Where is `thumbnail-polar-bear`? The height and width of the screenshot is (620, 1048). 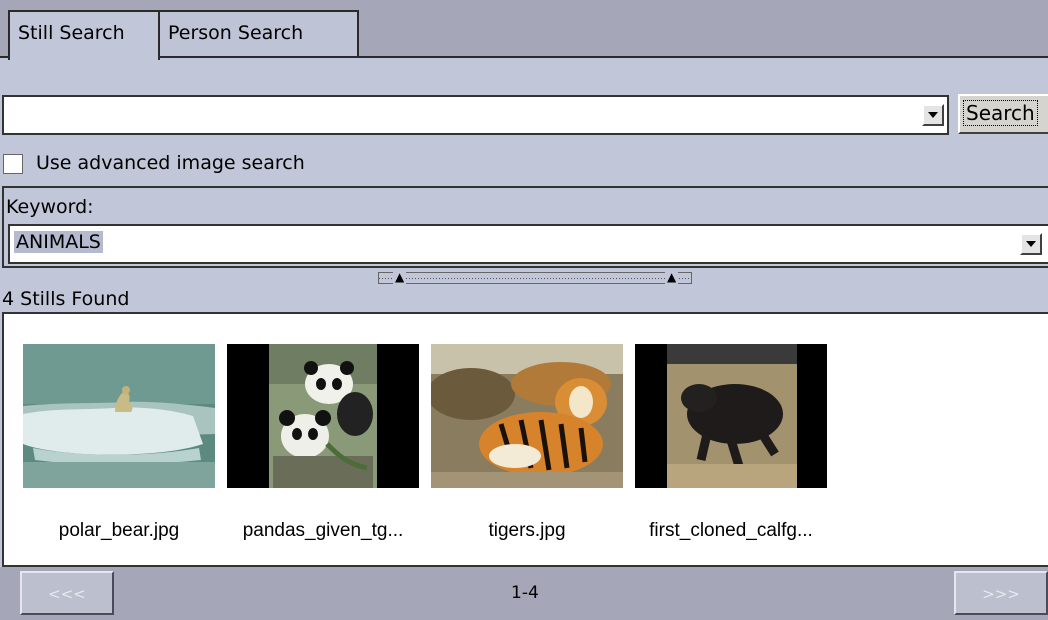 thumbnail-polar-bear is located at coordinates (119, 416).